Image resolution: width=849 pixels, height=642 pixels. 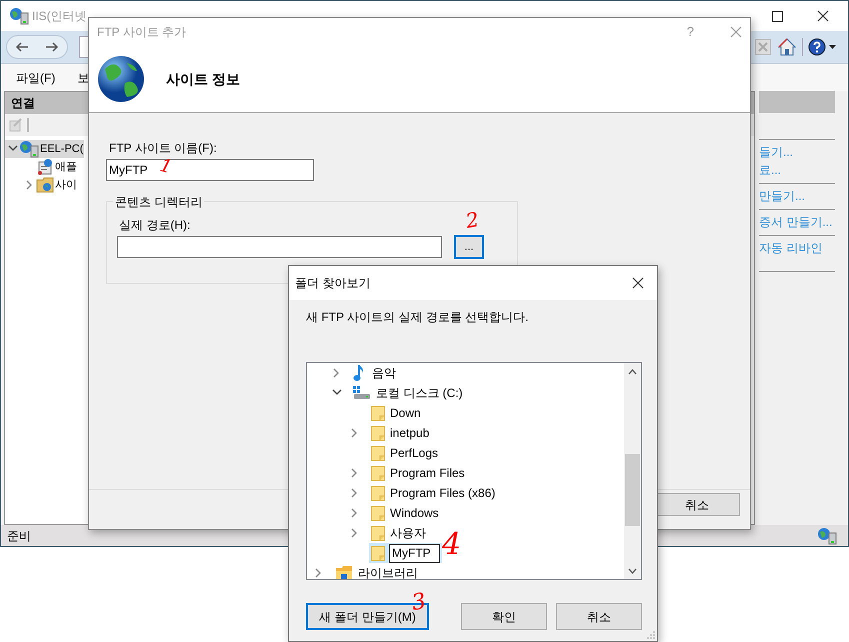 What do you see at coordinates (362, 393) in the screenshot?
I see `drive-icon` at bounding box center [362, 393].